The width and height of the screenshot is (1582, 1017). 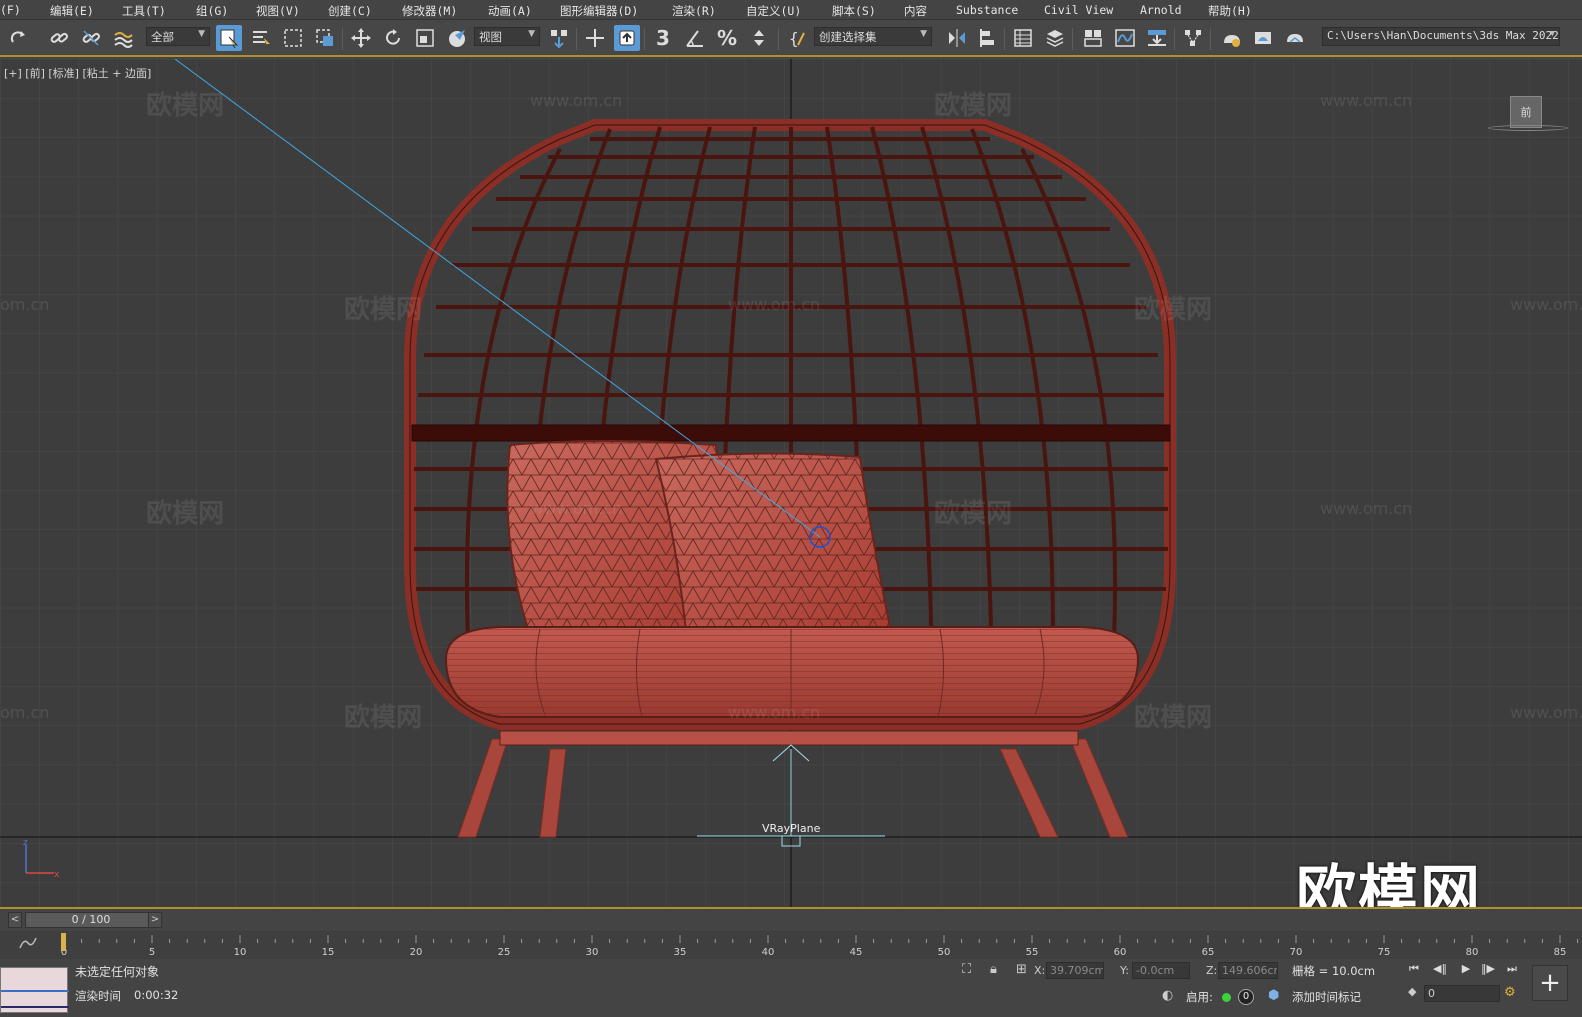 I want to click on menu-tools: 工具(T), so click(x=144, y=11).